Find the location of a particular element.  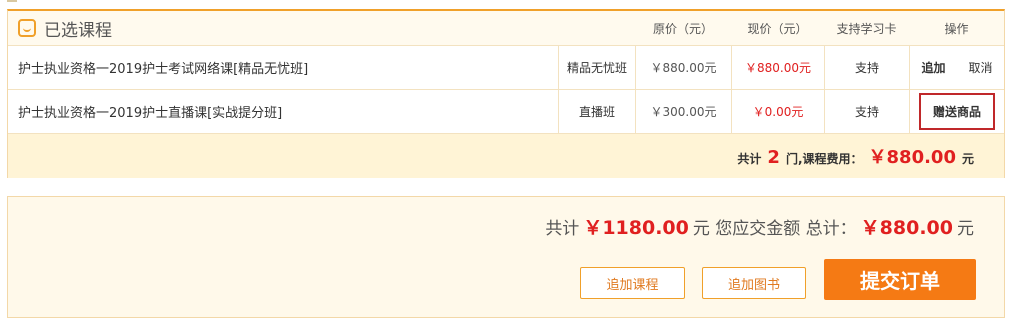

course-name: 护士执业资格一2019护士考试网络课[精品无忧班] is located at coordinates (163, 69).